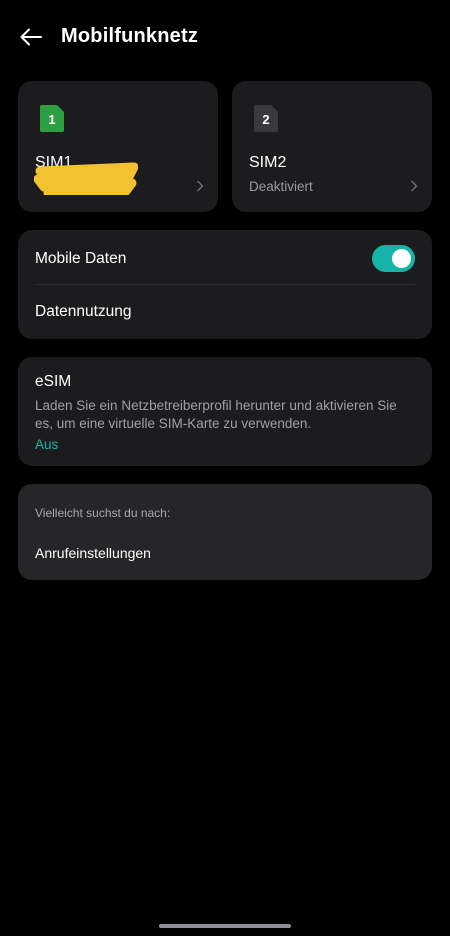 The width and height of the screenshot is (450, 936). What do you see at coordinates (268, 162) in the screenshot?
I see `sim2-label: SIM2` at bounding box center [268, 162].